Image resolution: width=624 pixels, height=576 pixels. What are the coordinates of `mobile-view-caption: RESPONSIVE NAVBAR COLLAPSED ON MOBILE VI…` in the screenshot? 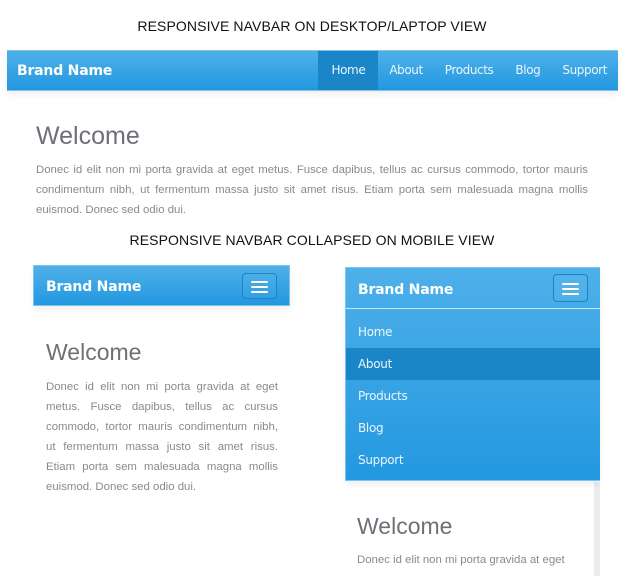 It's located at (312, 240).